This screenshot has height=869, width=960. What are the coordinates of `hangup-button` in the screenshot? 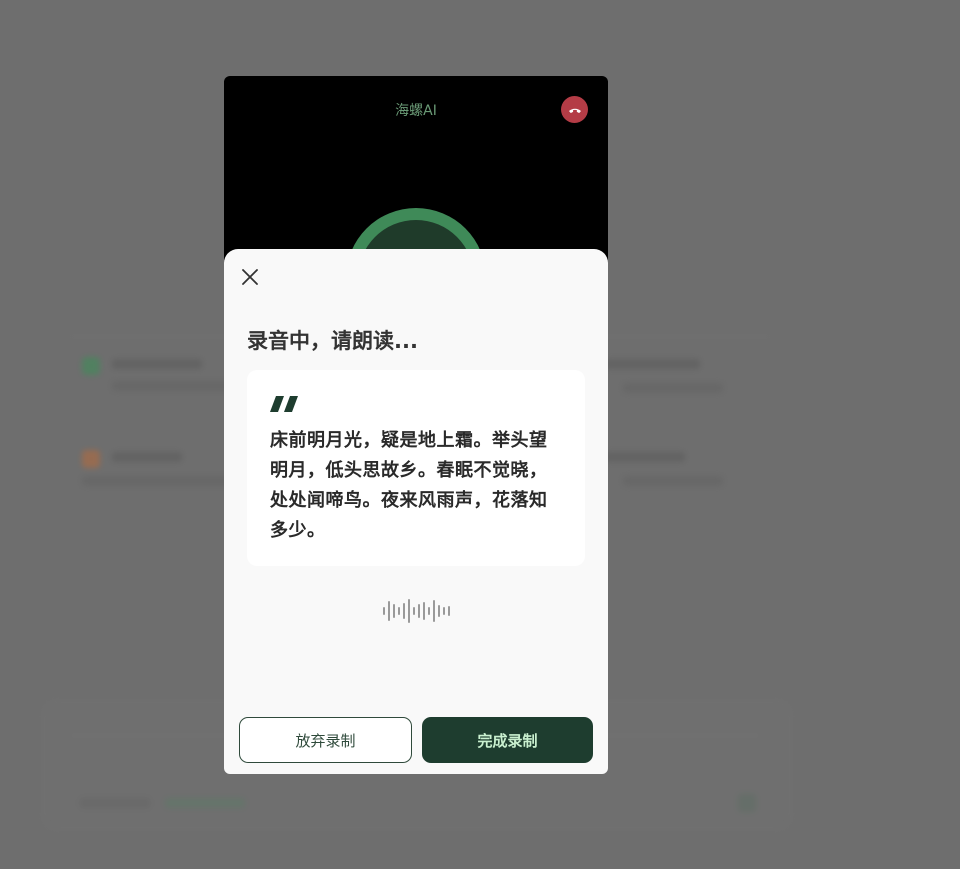 It's located at (574, 109).